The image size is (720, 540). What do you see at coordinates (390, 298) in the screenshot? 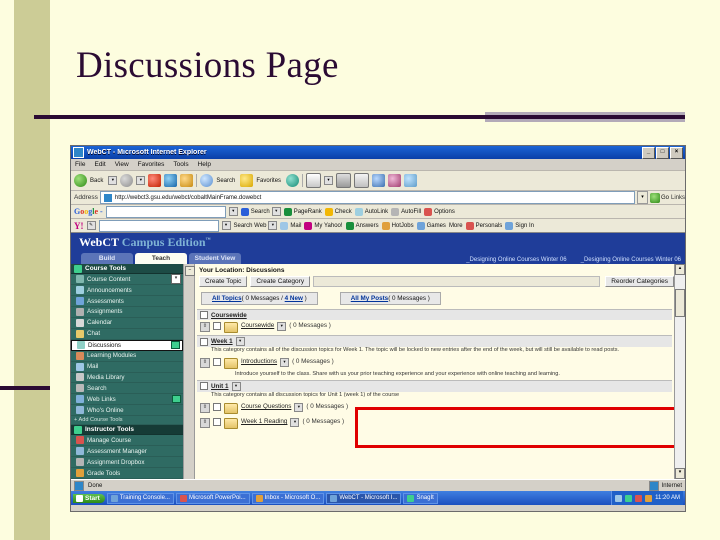
I see `all-my-posts-cell: All My Posts( 0 Messages )` at bounding box center [390, 298].